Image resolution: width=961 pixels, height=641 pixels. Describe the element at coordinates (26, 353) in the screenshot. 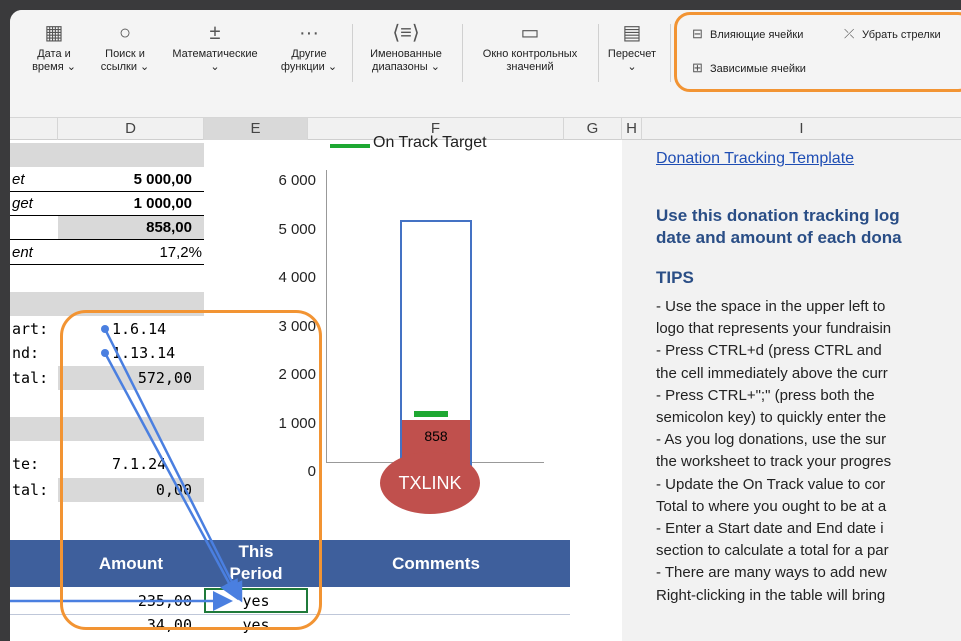

I see `end-label: nd:` at that location.